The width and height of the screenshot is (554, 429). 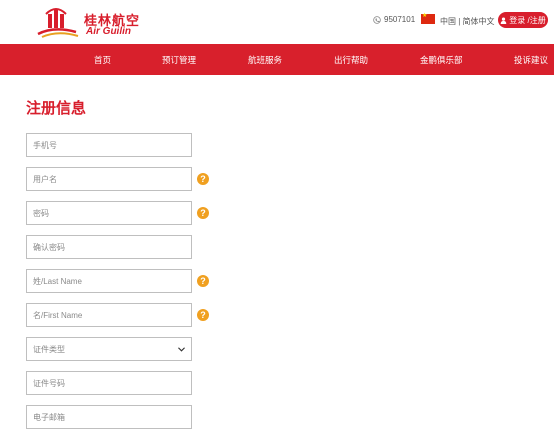 What do you see at coordinates (179, 60) in the screenshot?
I see `nav-item-booking: 预订管理` at bounding box center [179, 60].